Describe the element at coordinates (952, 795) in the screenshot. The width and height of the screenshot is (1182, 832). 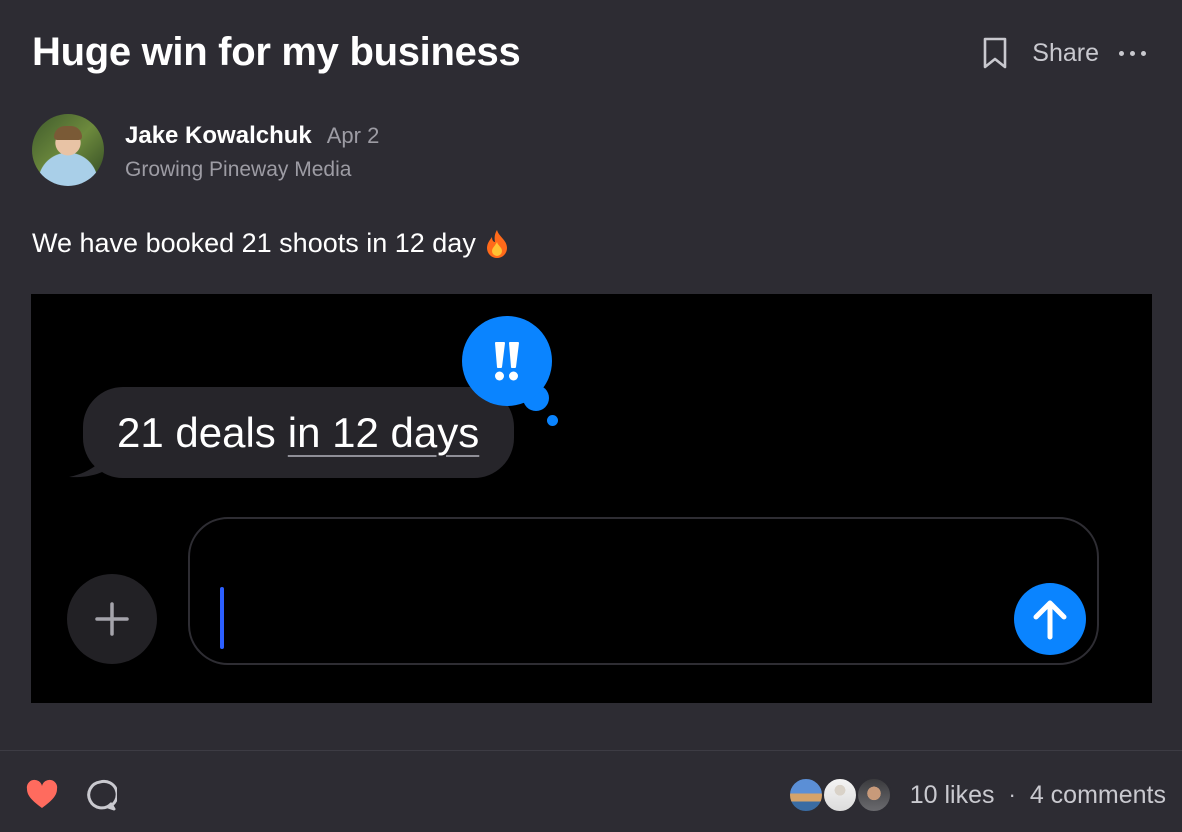
I see `likes-count: 10 likes` at that location.